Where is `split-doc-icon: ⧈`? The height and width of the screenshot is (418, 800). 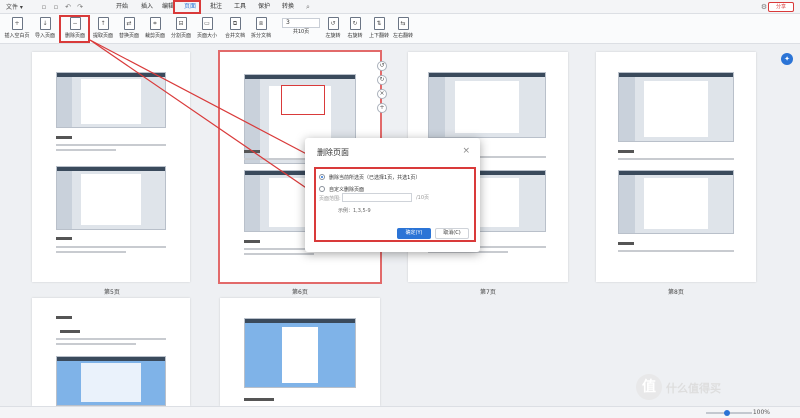 split-doc-icon: ⧈ is located at coordinates (261, 23).